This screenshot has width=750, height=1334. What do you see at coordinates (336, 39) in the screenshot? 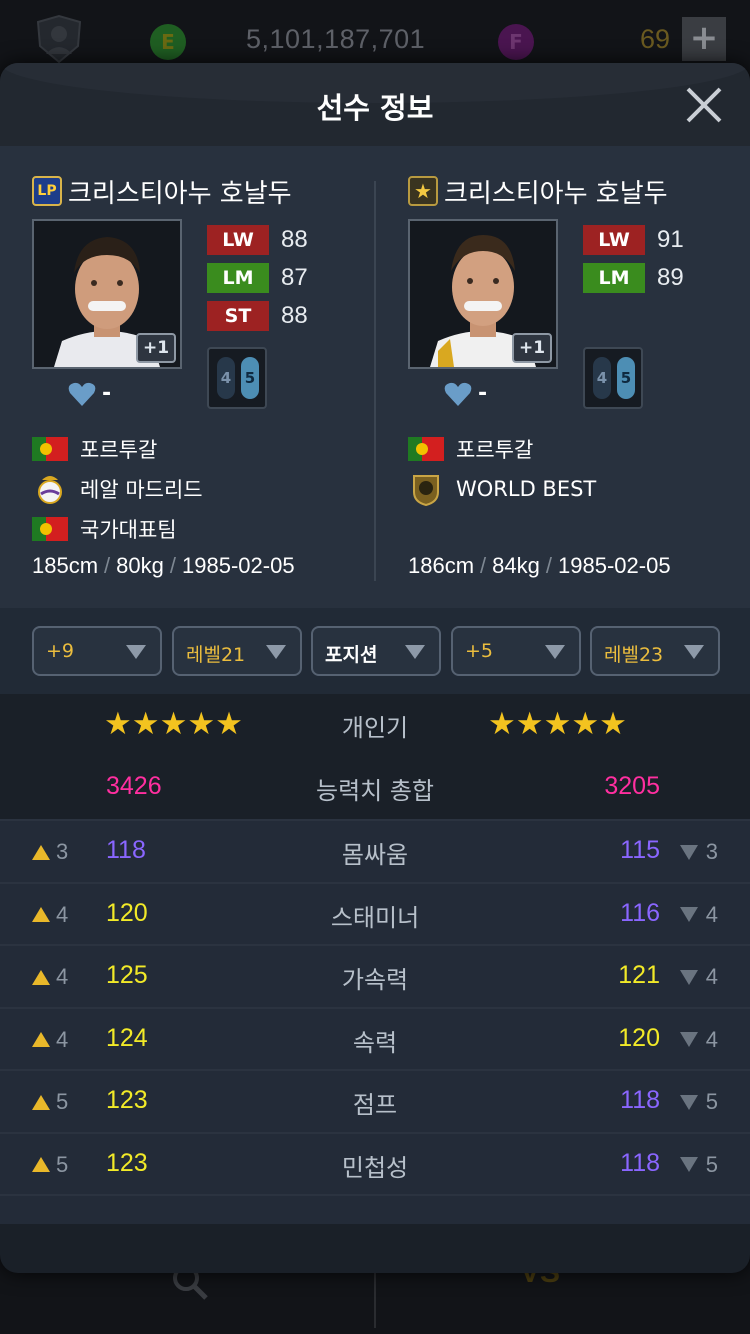
I see `ep-balance: 5,101,187,701` at bounding box center [336, 39].